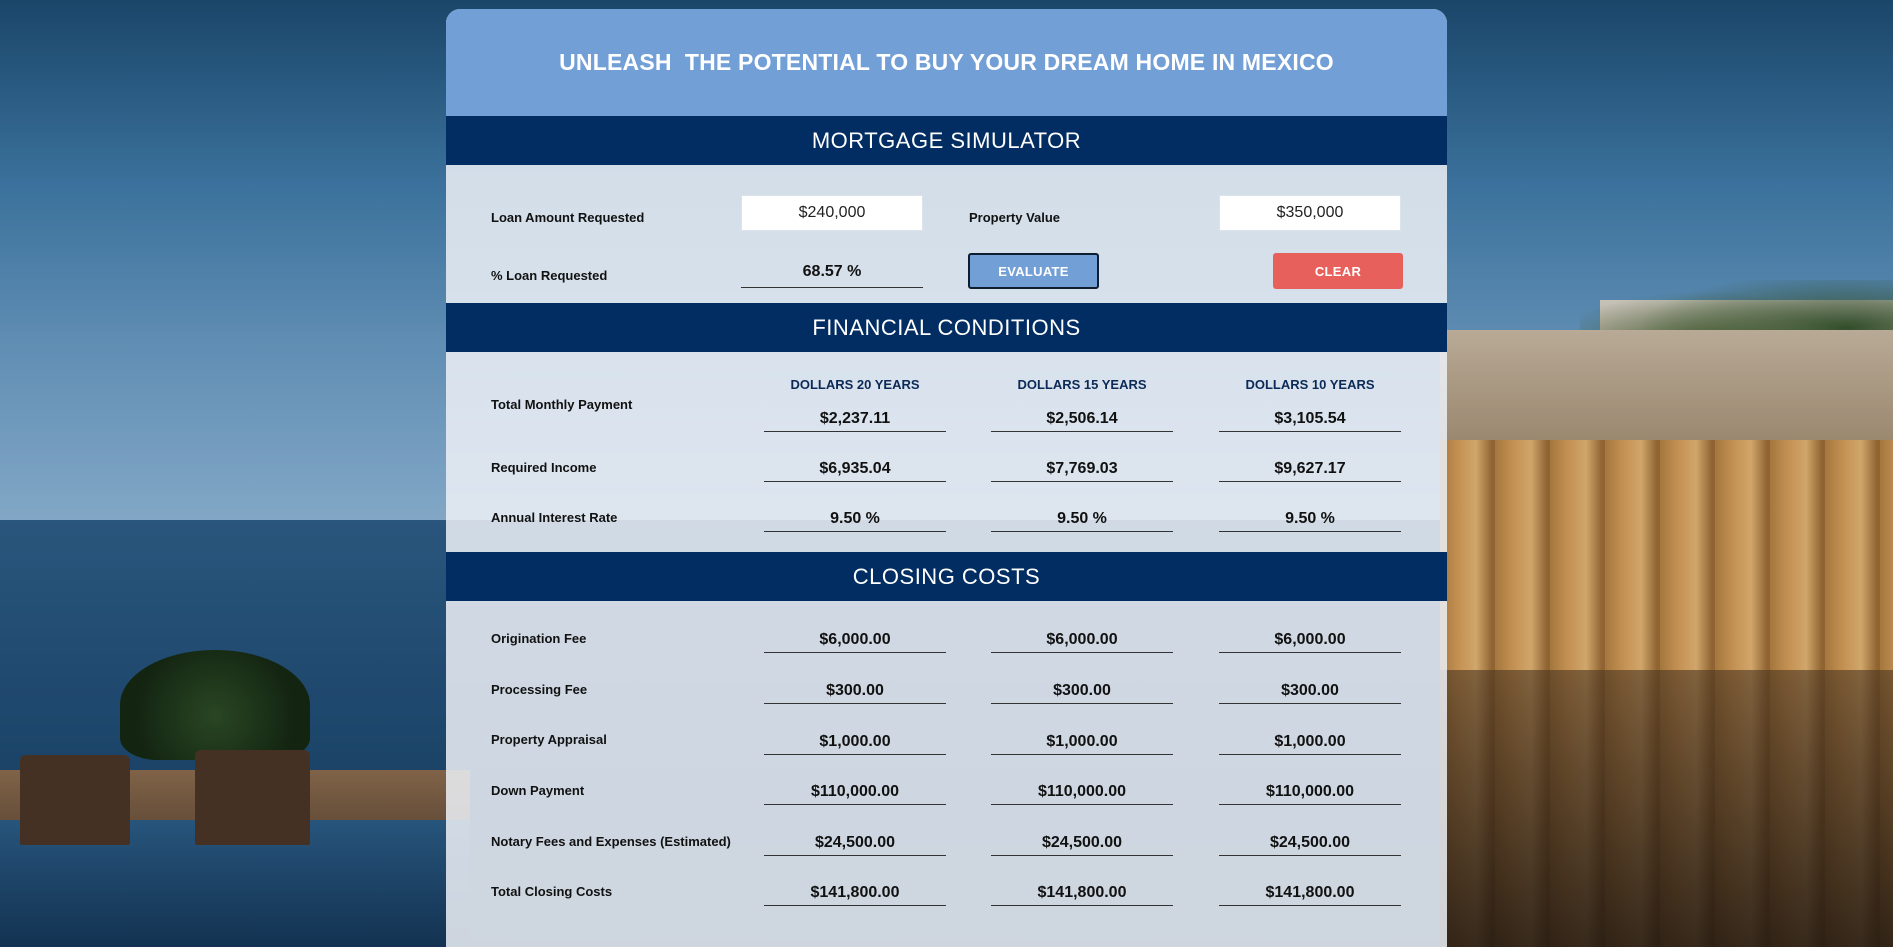  What do you see at coordinates (552, 891) in the screenshot?
I see `row-label-total-closing-costs: Total Closing Costs` at bounding box center [552, 891].